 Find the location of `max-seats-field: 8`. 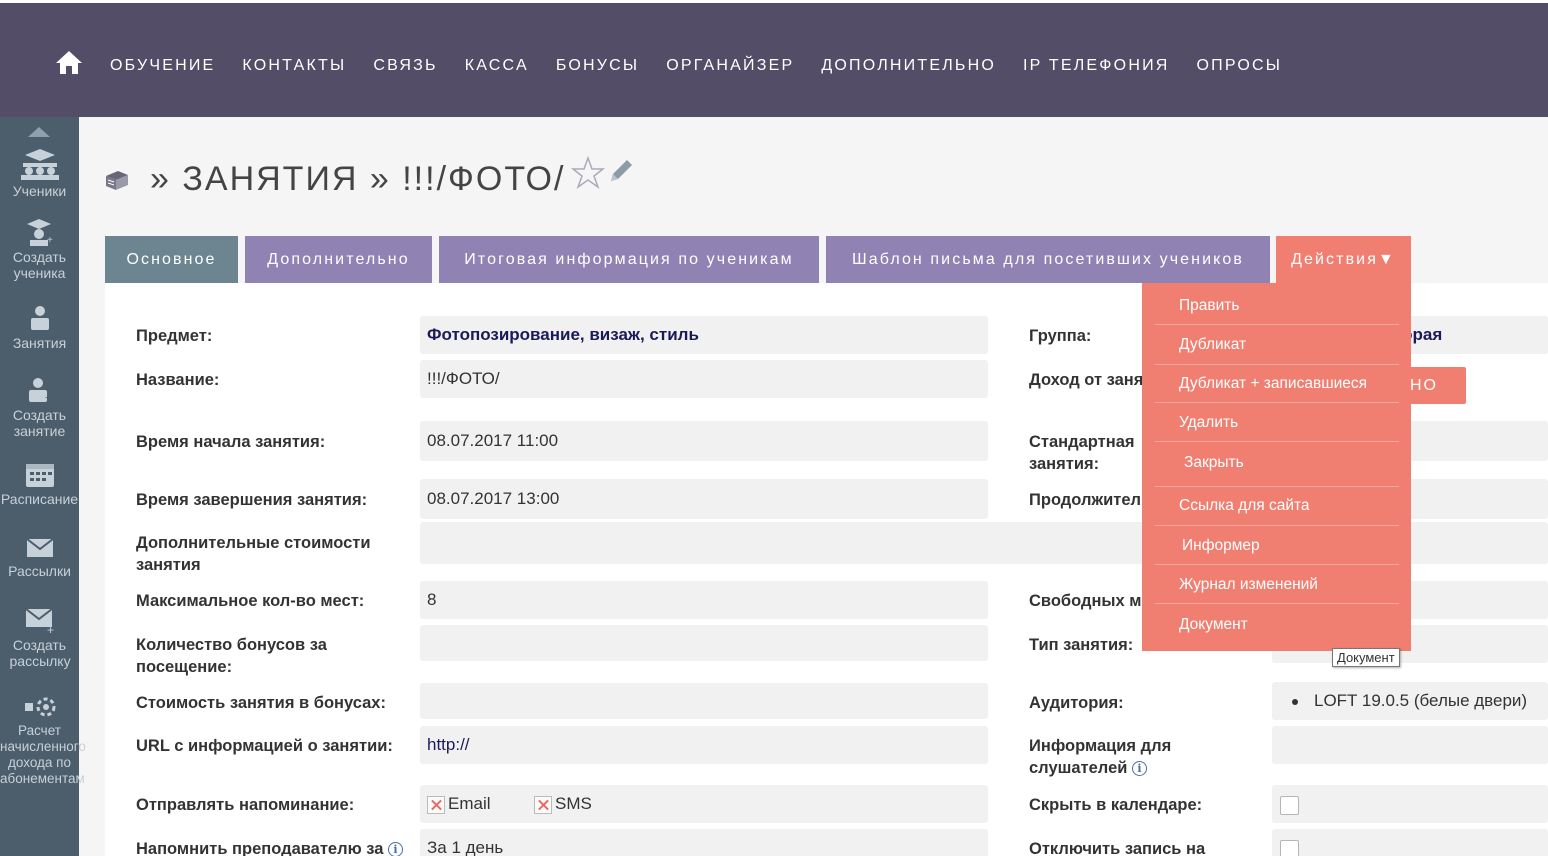

max-seats-field: 8 is located at coordinates (704, 600).